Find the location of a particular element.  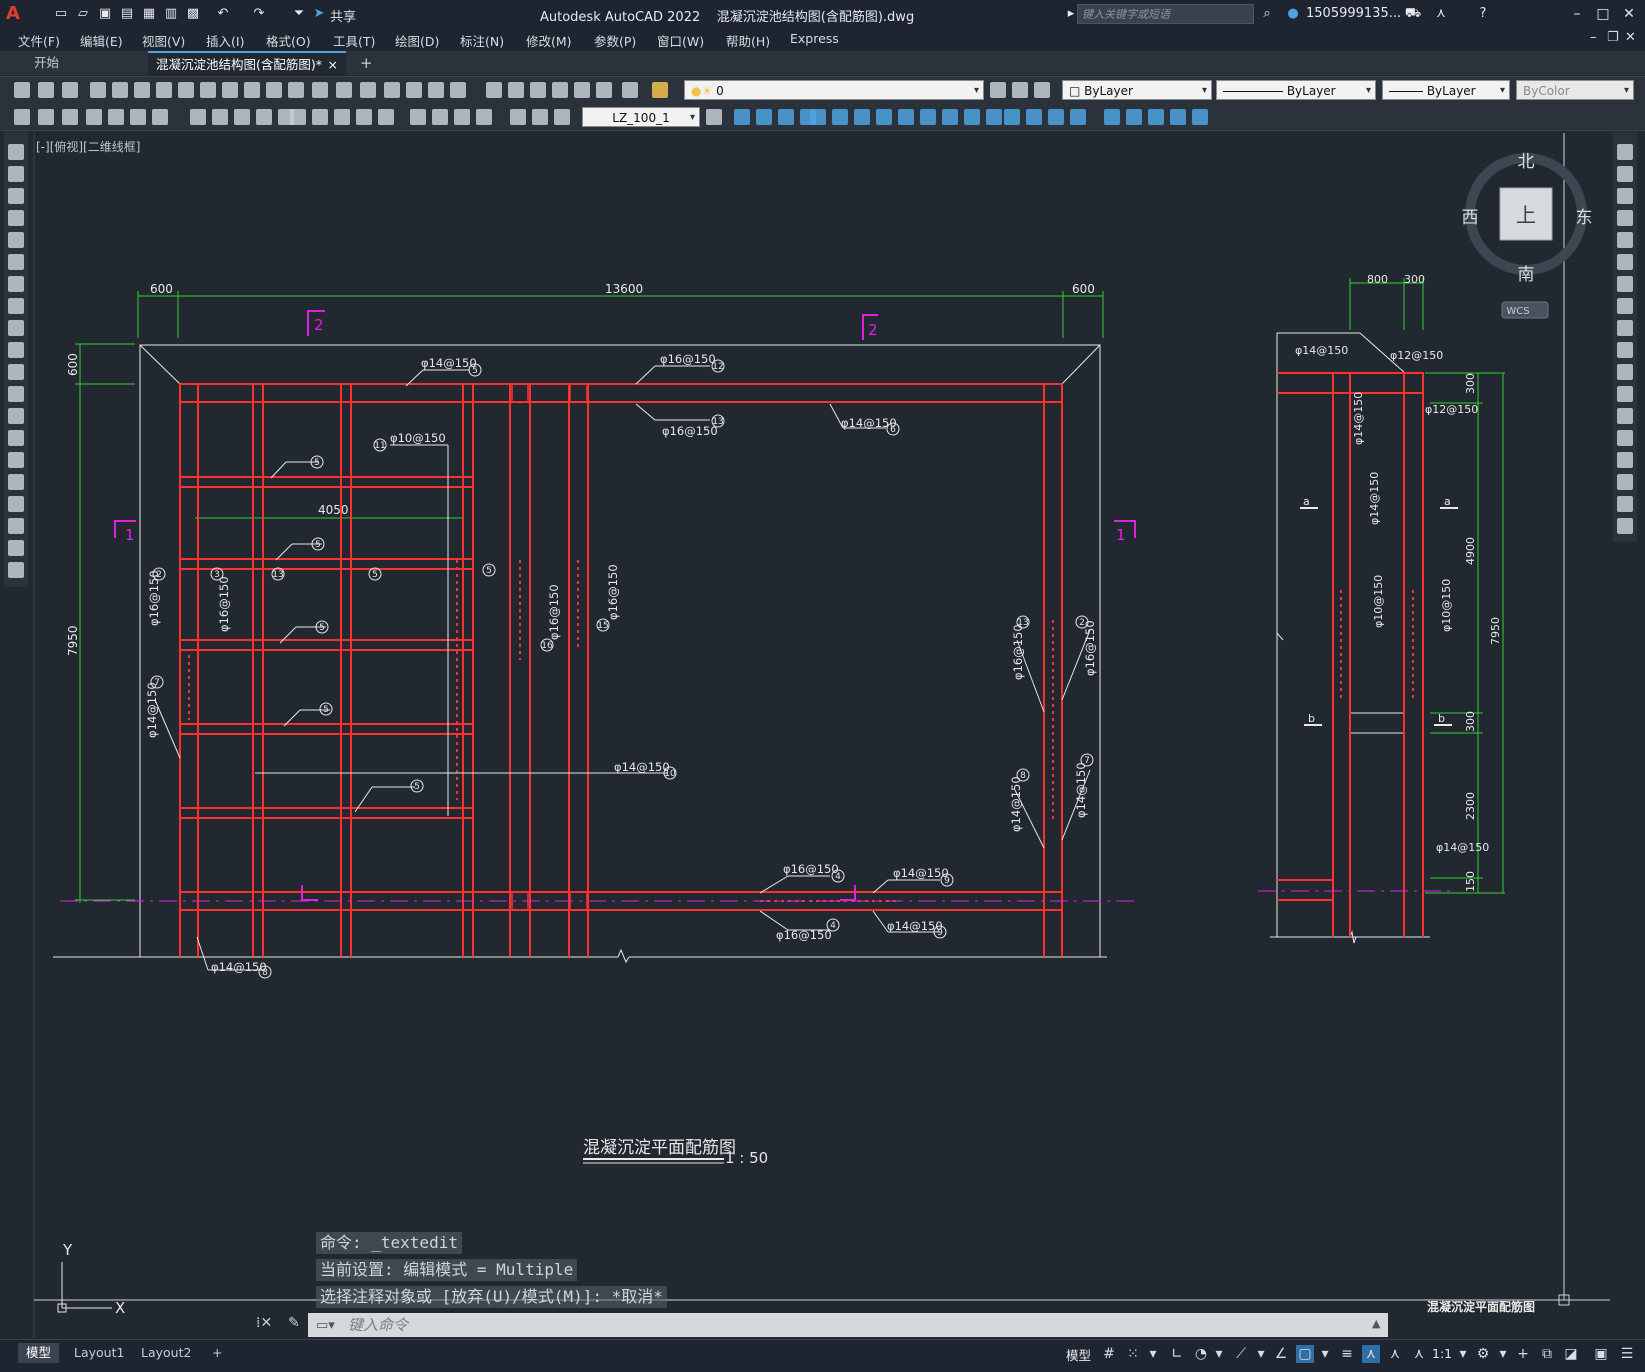

layer-dropdown: ●☀ 0 ▾ is located at coordinates (834, 90).